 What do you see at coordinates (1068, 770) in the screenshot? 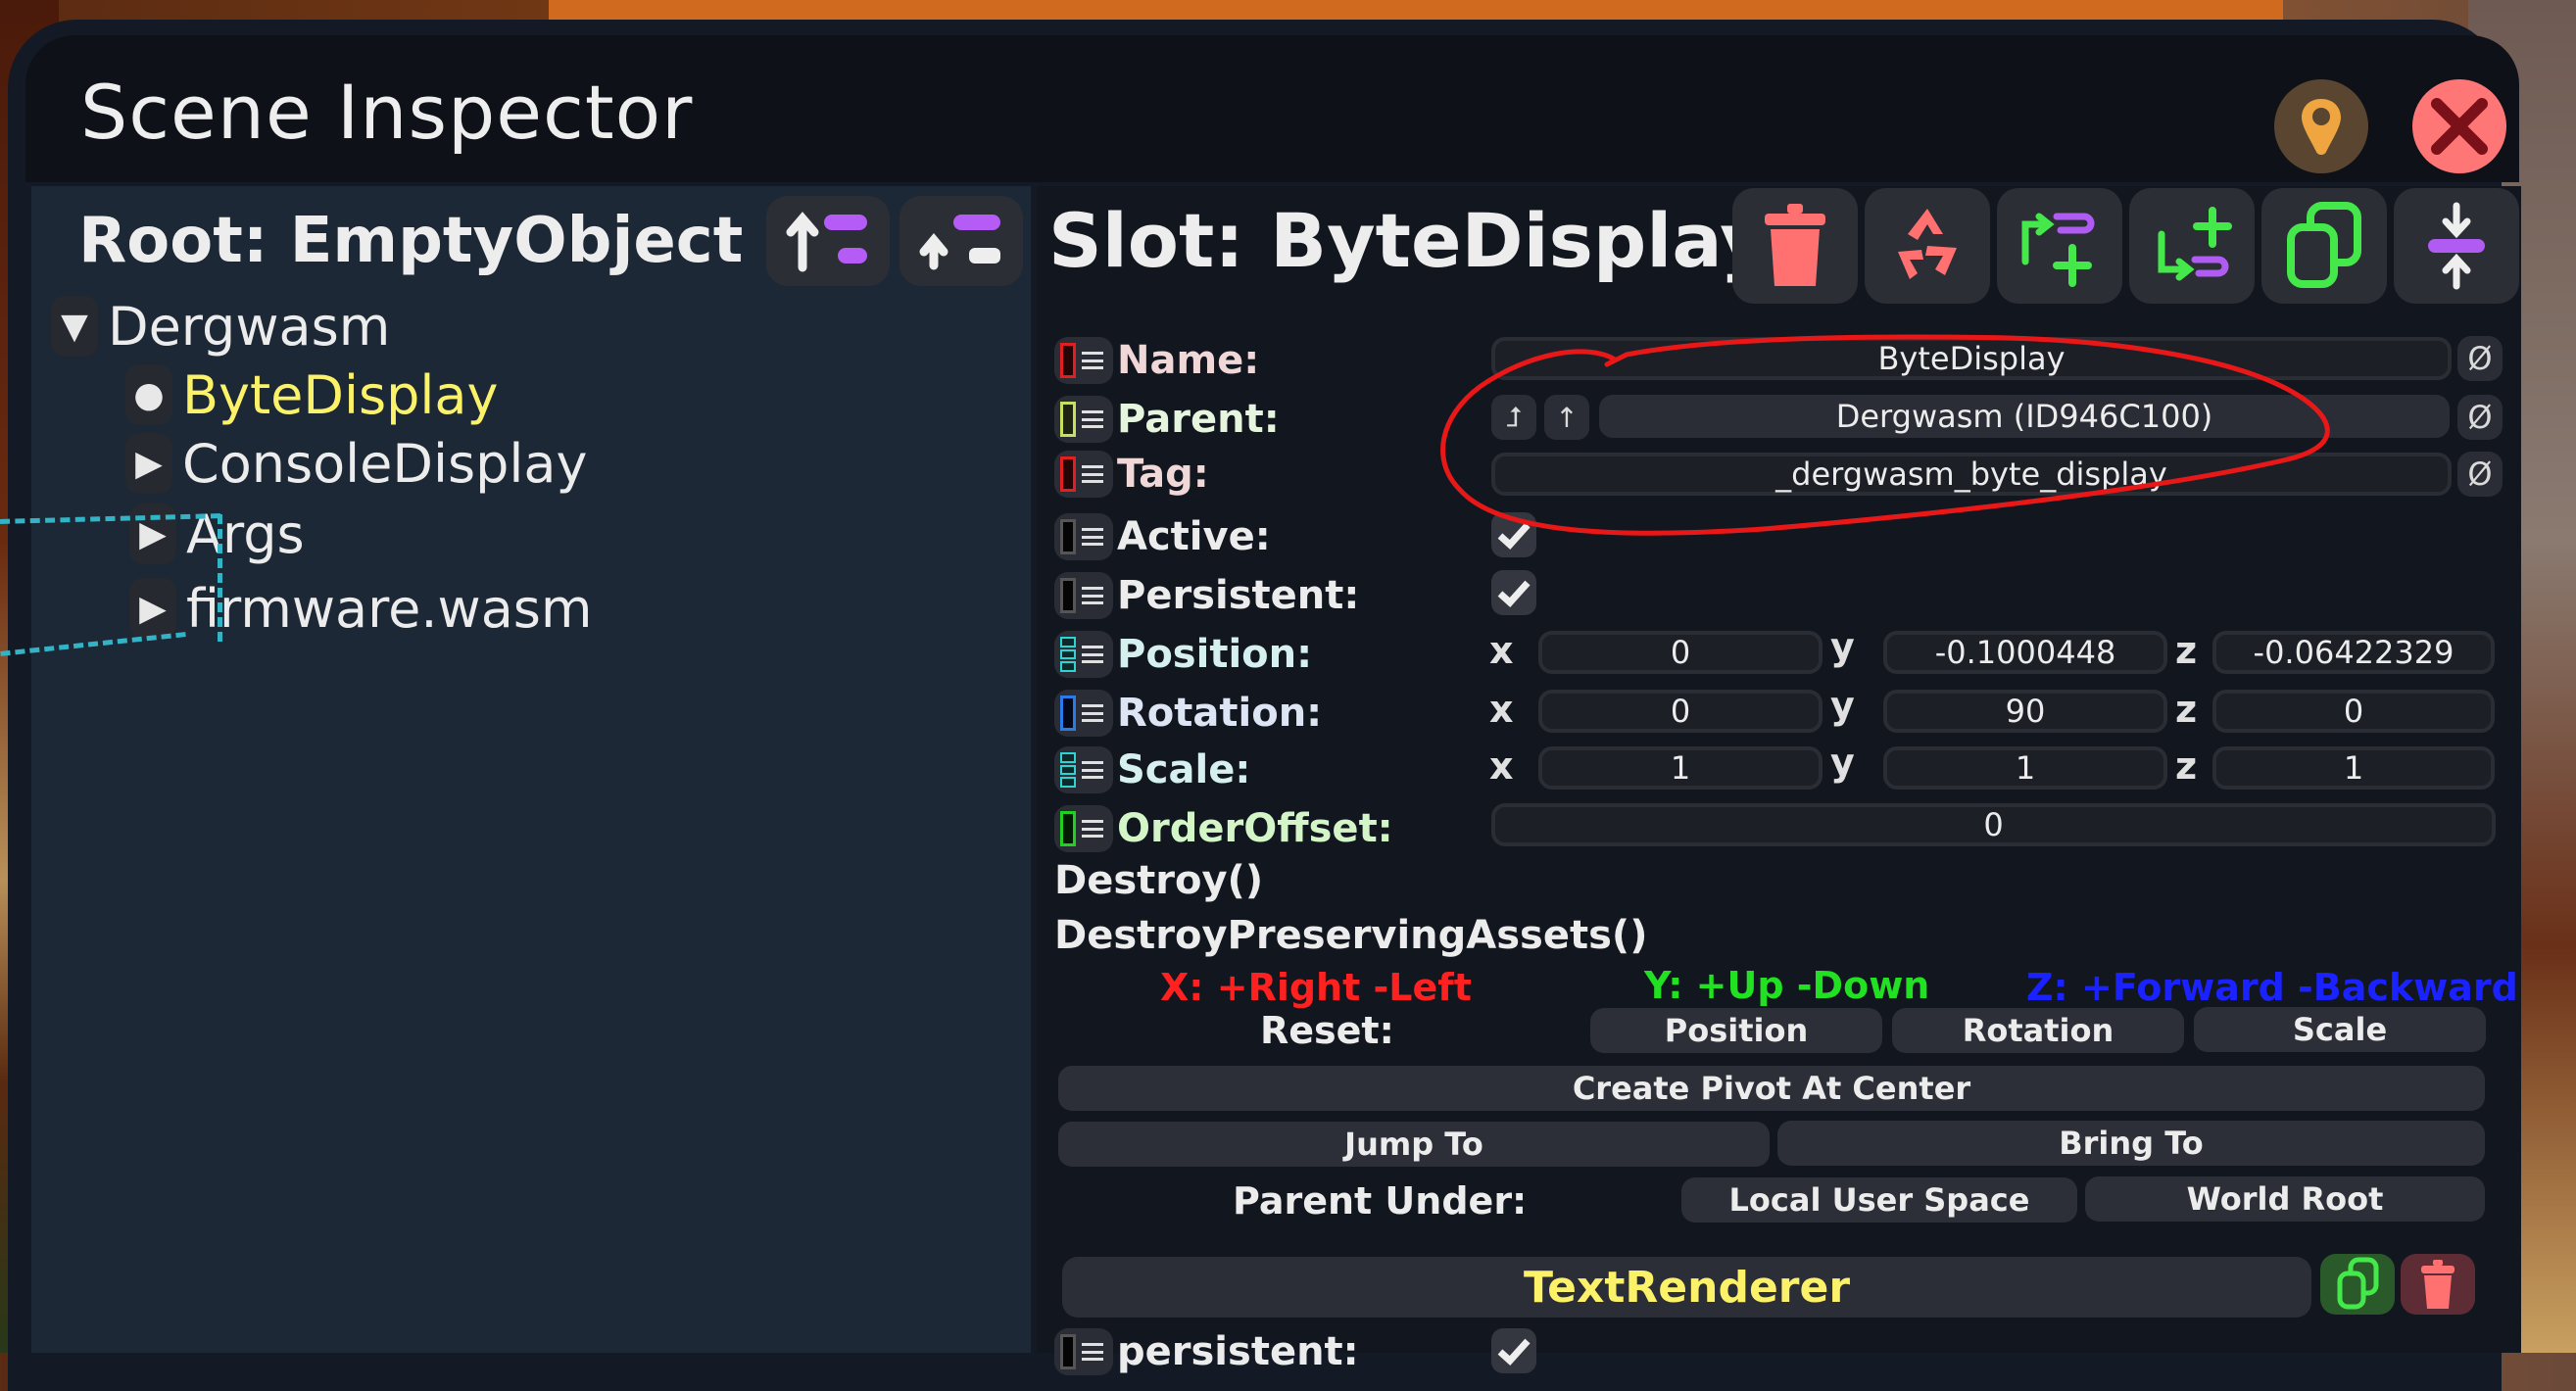
I see `vector-swatch-icon` at bounding box center [1068, 770].